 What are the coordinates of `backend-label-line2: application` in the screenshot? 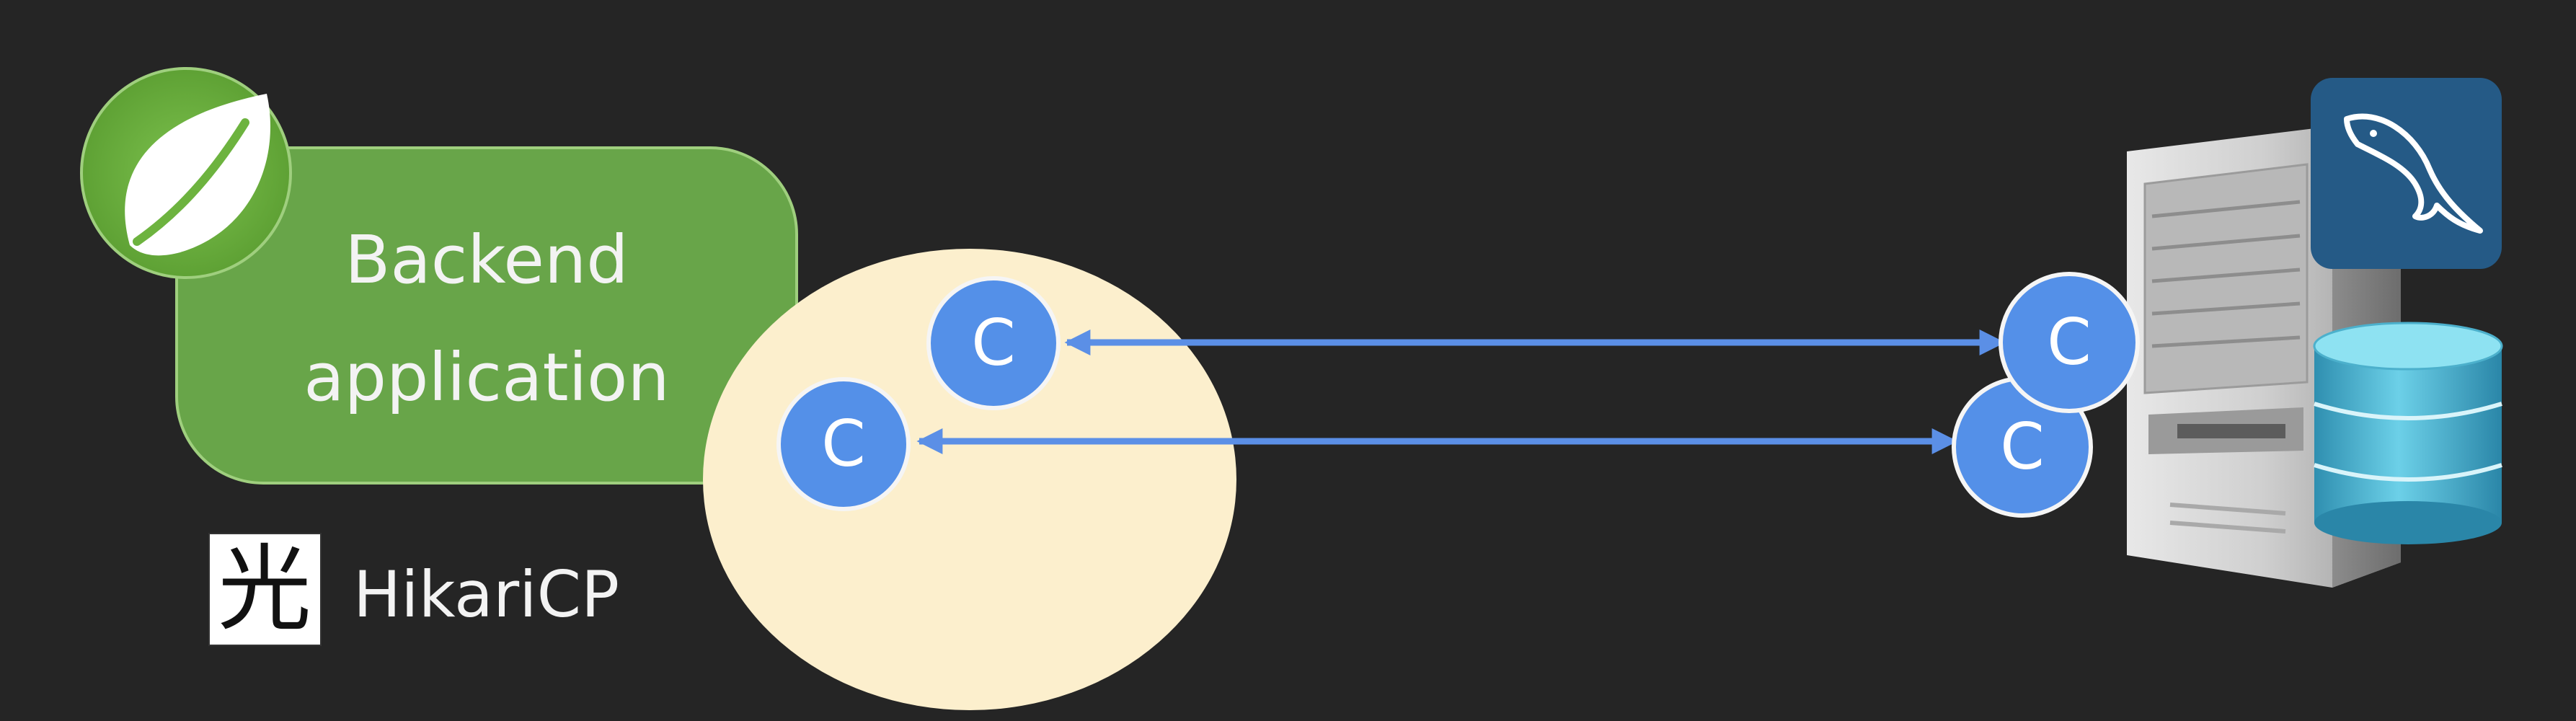 It's located at (486, 377).